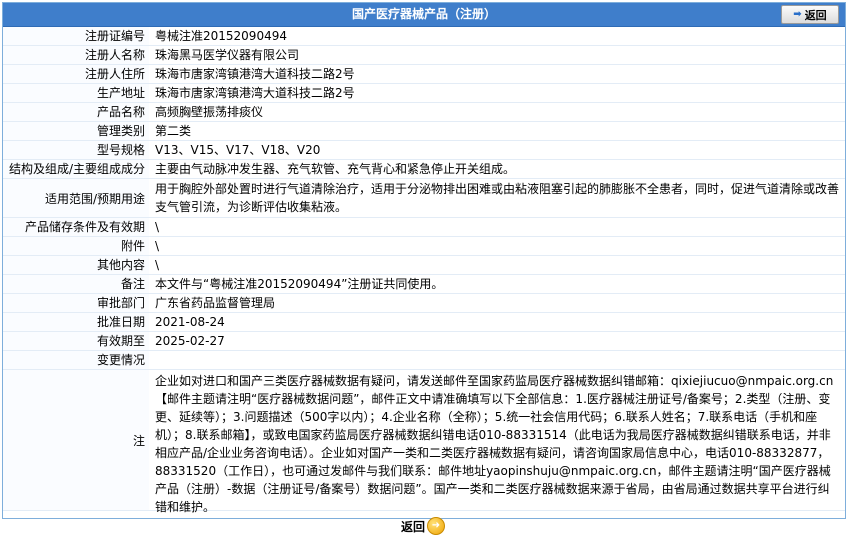 The width and height of the screenshot is (850, 547). Describe the element at coordinates (209, 112) in the screenshot. I see `field-value: 高频胸壁振荡排痰仪` at that location.